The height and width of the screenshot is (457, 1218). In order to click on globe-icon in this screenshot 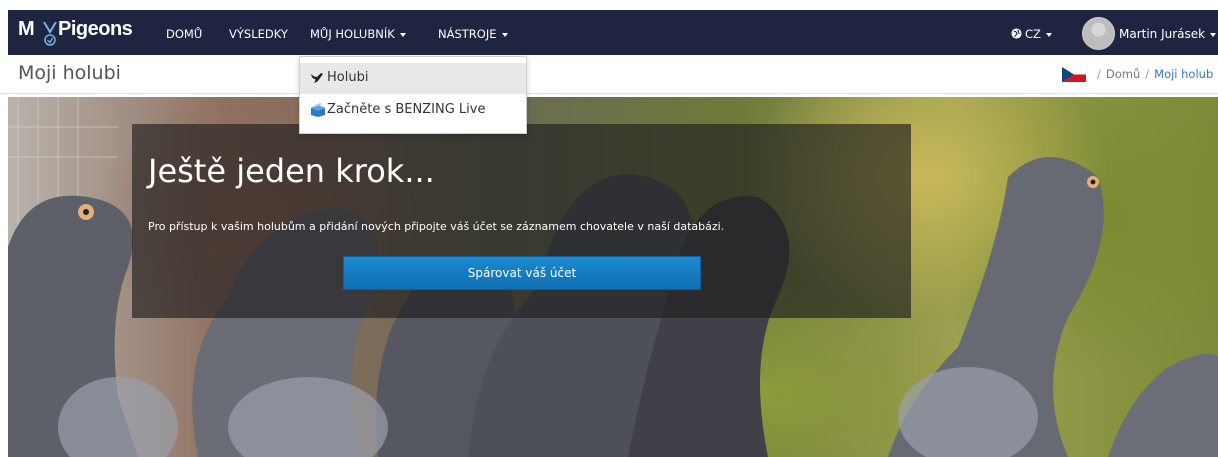, I will do `click(1016, 33)`.